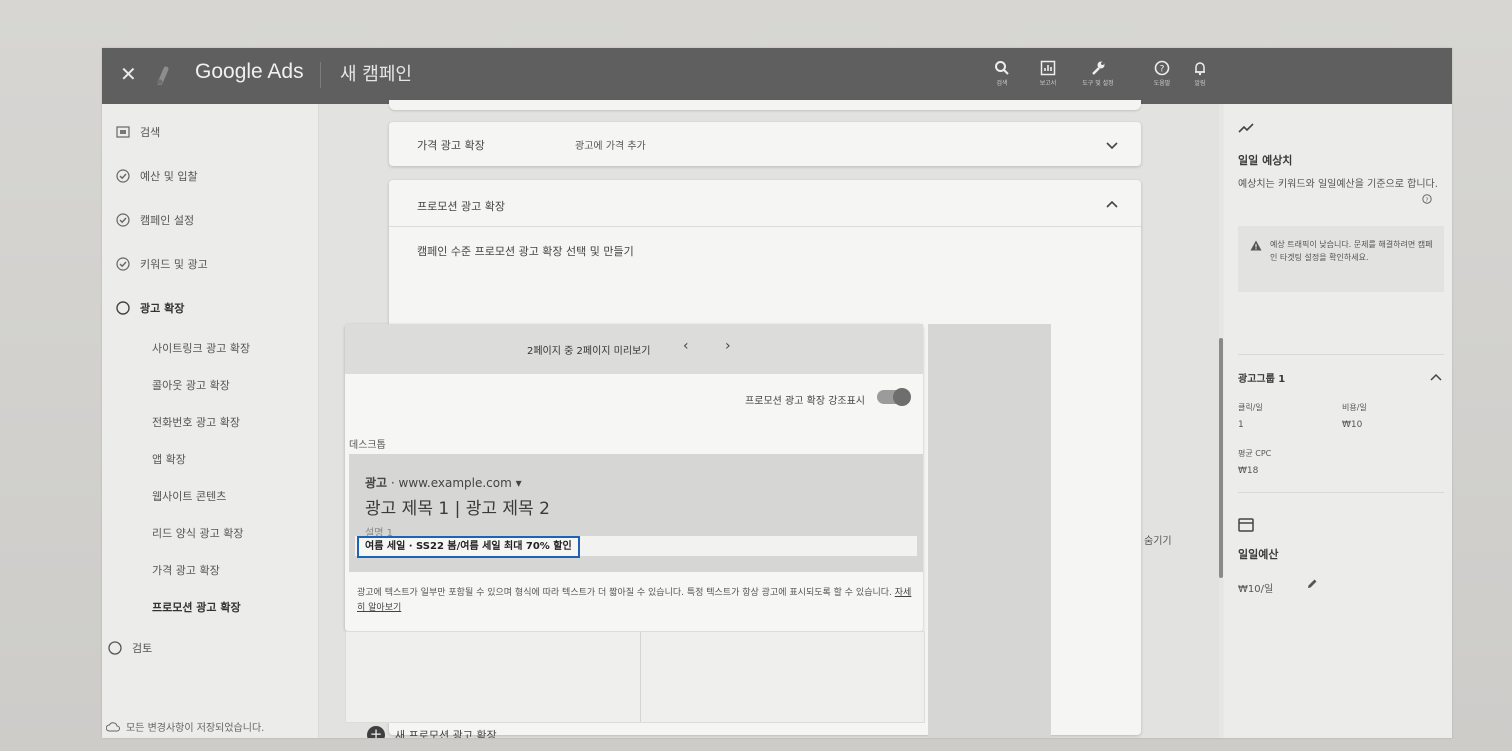 This screenshot has height=751, width=1512. I want to click on google-ads-logo-icon, so click(163, 75).